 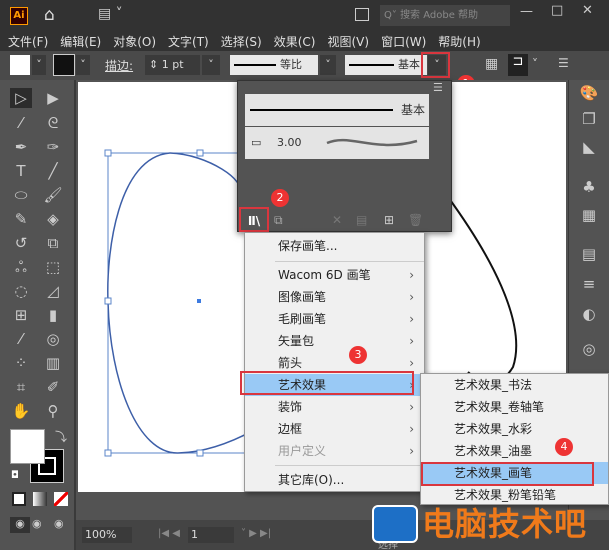 I want to click on symbols-panel-icon: ♣, so click(x=589, y=187).